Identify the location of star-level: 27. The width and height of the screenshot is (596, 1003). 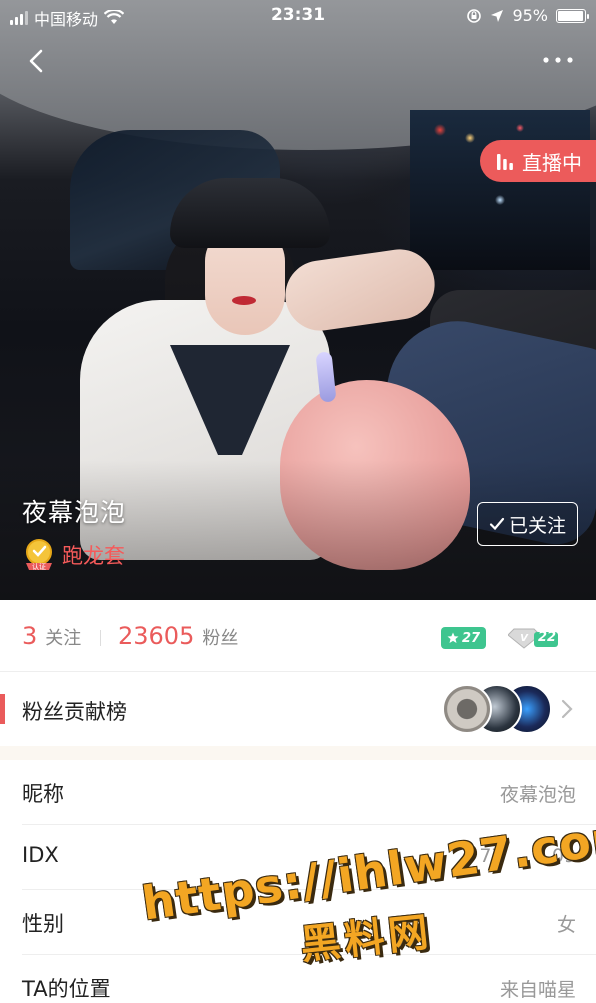
(471, 638).